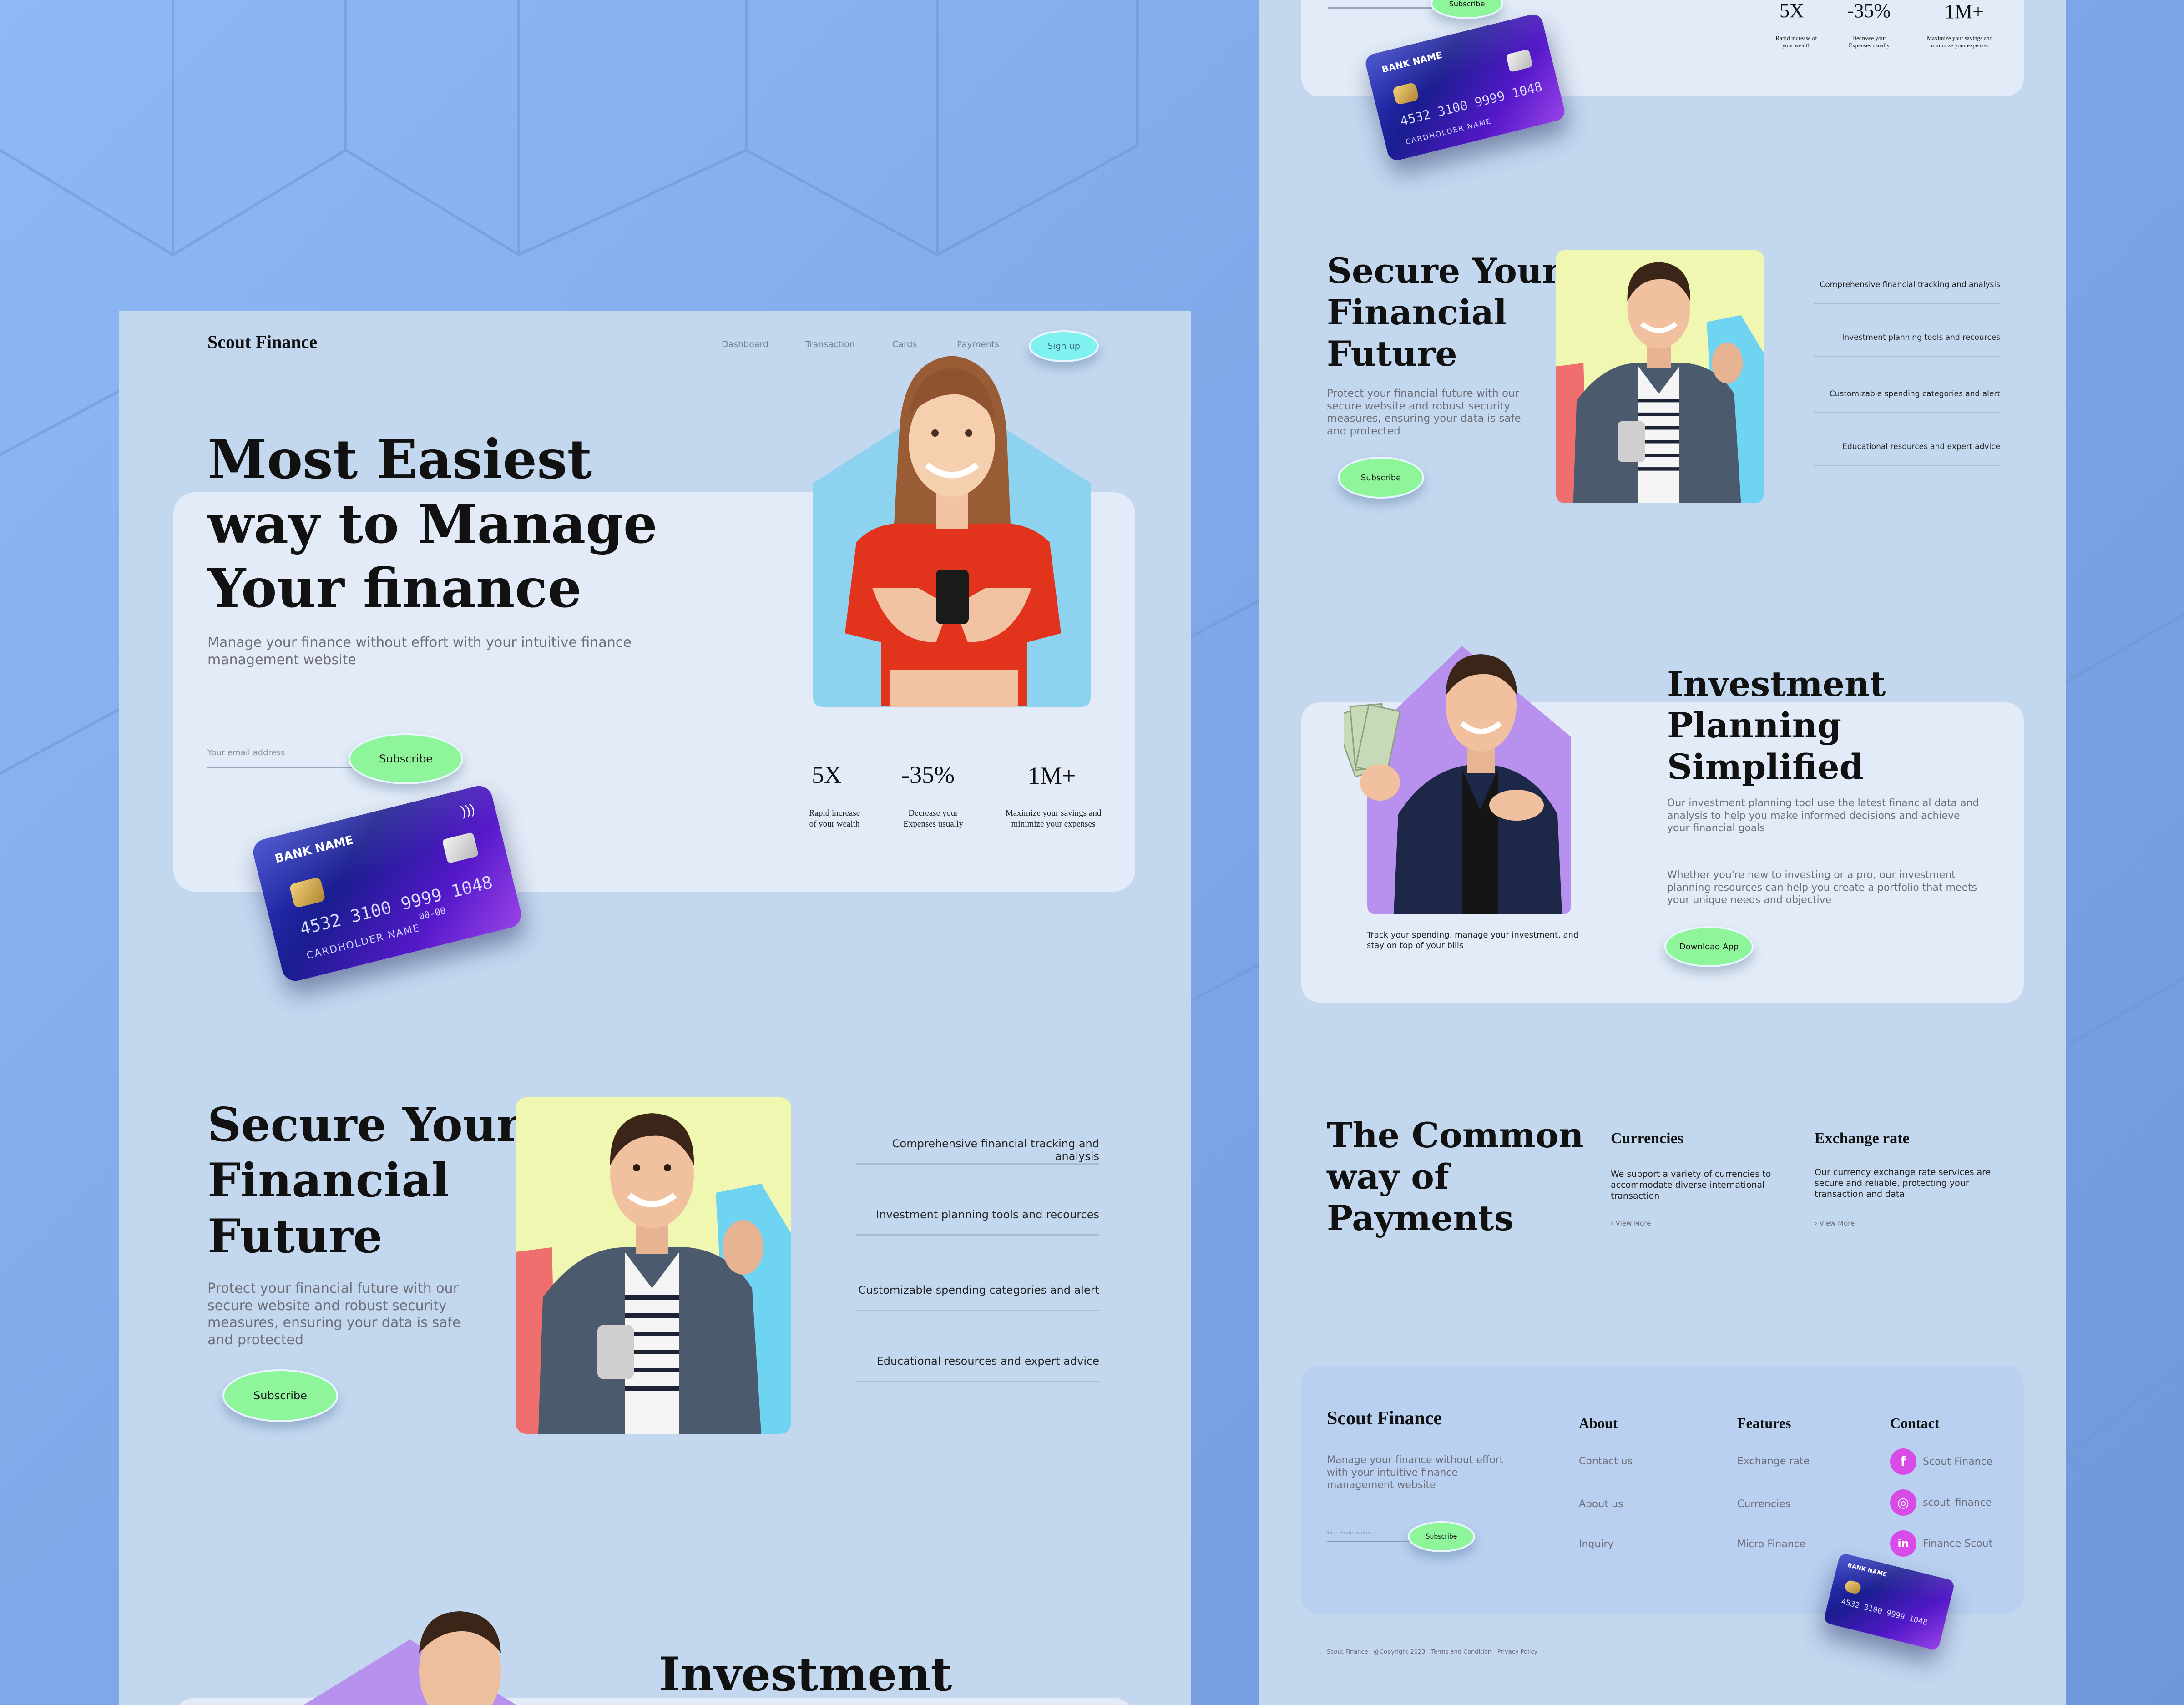 Image resolution: width=2184 pixels, height=1705 pixels. I want to click on nav-link-payments: Payments, so click(978, 344).